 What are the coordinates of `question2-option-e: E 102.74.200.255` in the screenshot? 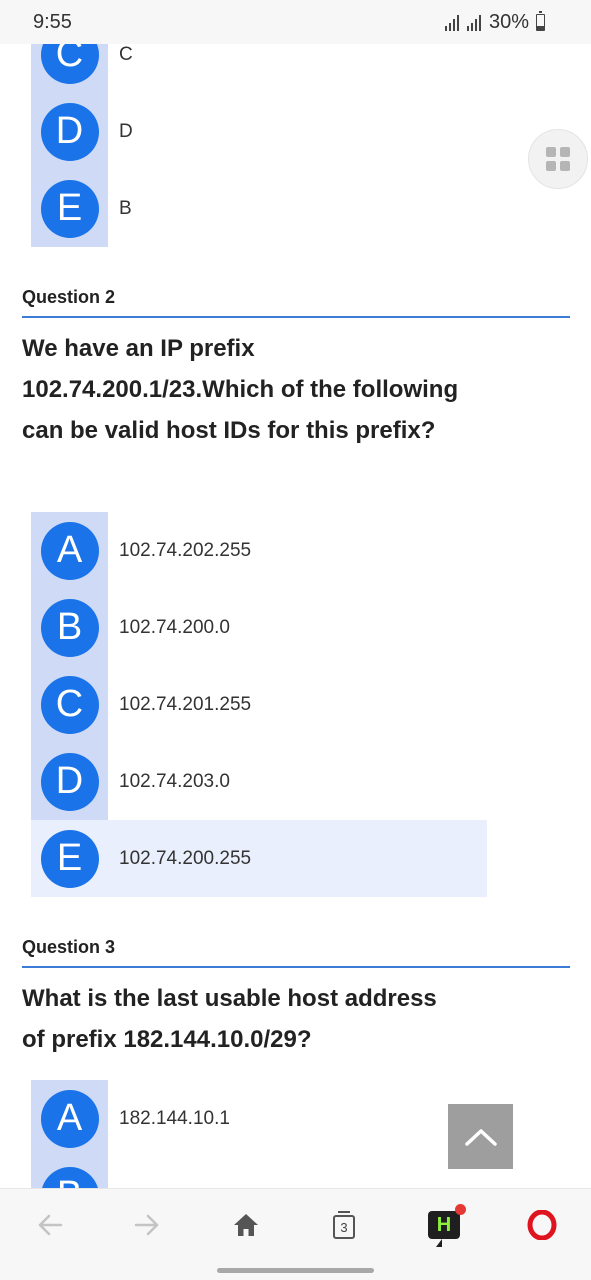 It's located at (259, 858).